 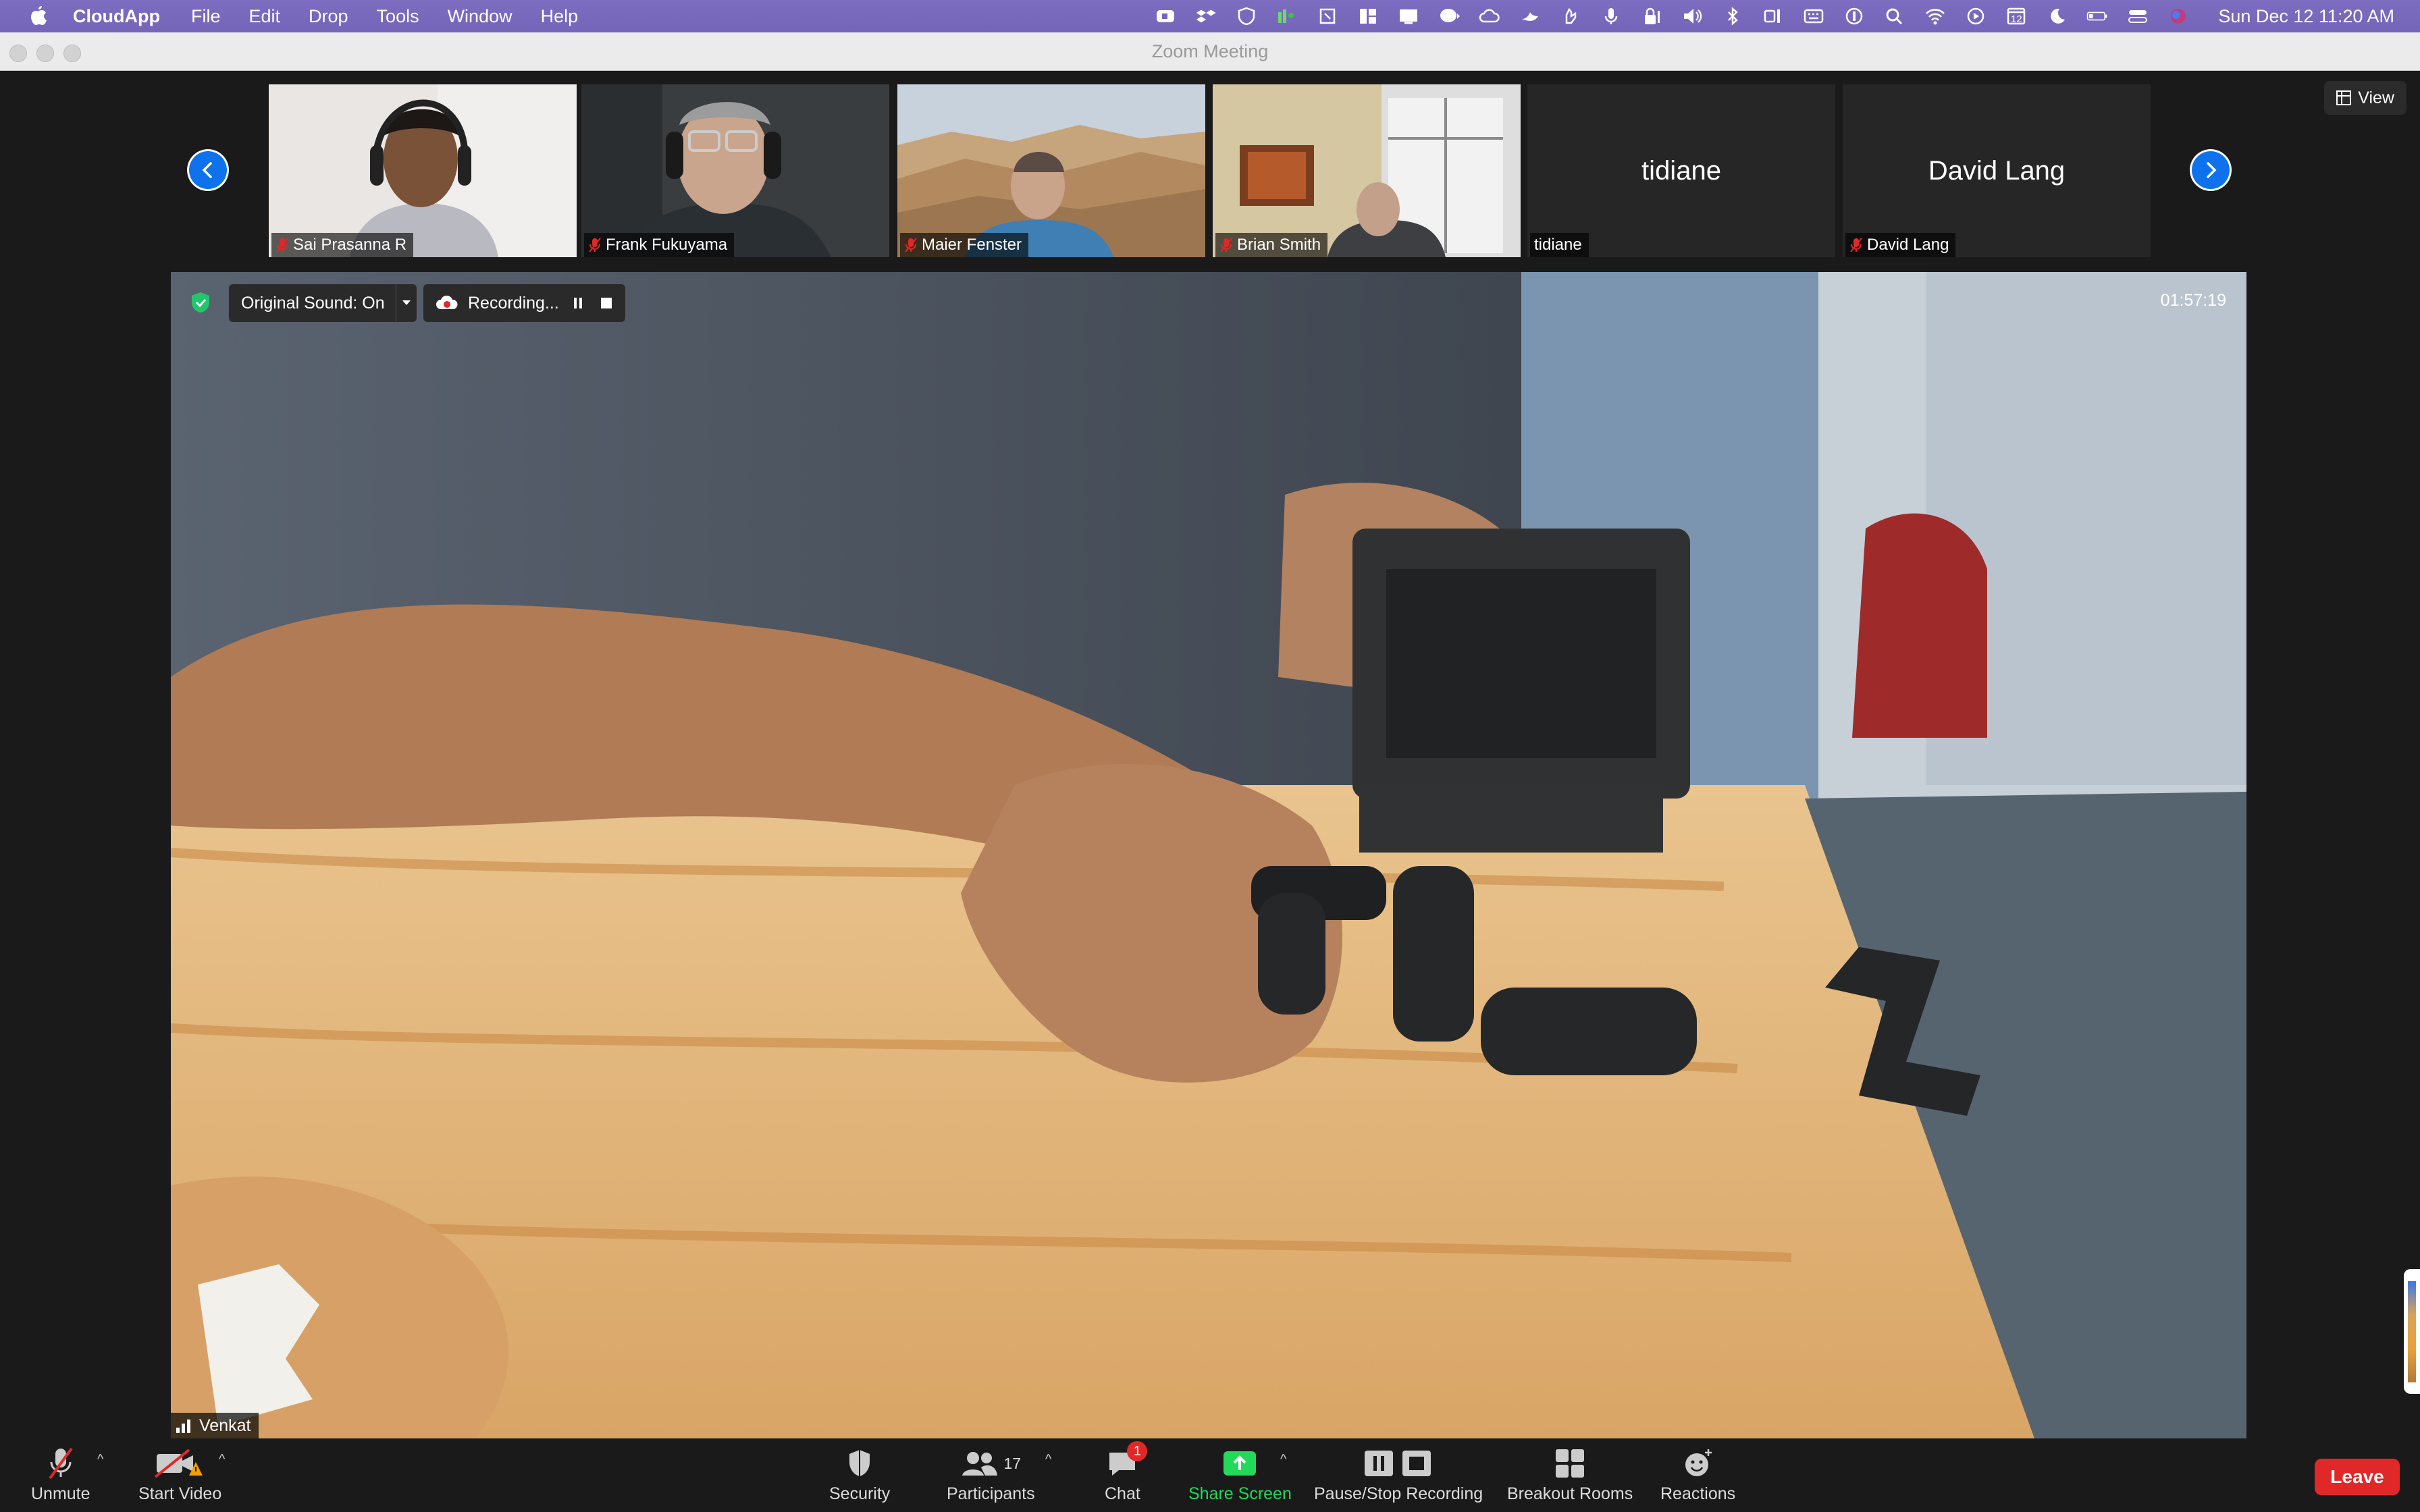 I want to click on unmute-button: Unmute, so click(x=60, y=1474).